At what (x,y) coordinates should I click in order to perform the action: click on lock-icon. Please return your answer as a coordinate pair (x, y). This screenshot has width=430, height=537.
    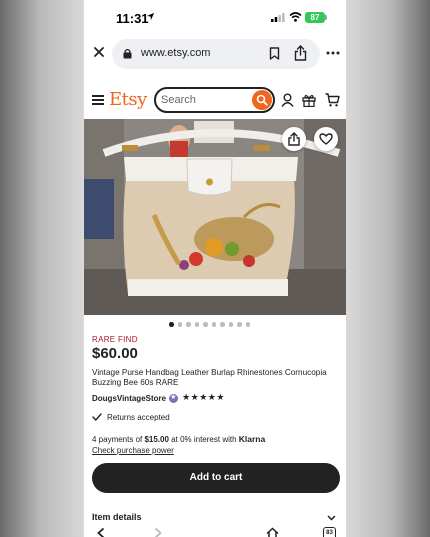
    Looking at the image, I should click on (127, 53).